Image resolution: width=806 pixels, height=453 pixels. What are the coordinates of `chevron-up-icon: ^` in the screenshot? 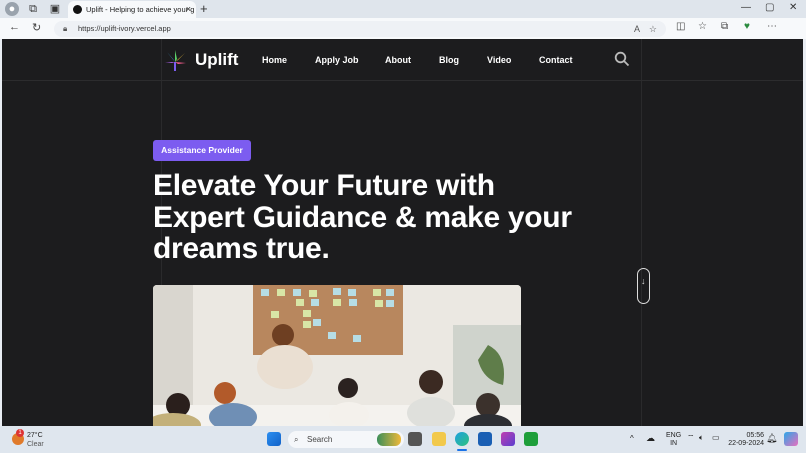 It's located at (632, 439).